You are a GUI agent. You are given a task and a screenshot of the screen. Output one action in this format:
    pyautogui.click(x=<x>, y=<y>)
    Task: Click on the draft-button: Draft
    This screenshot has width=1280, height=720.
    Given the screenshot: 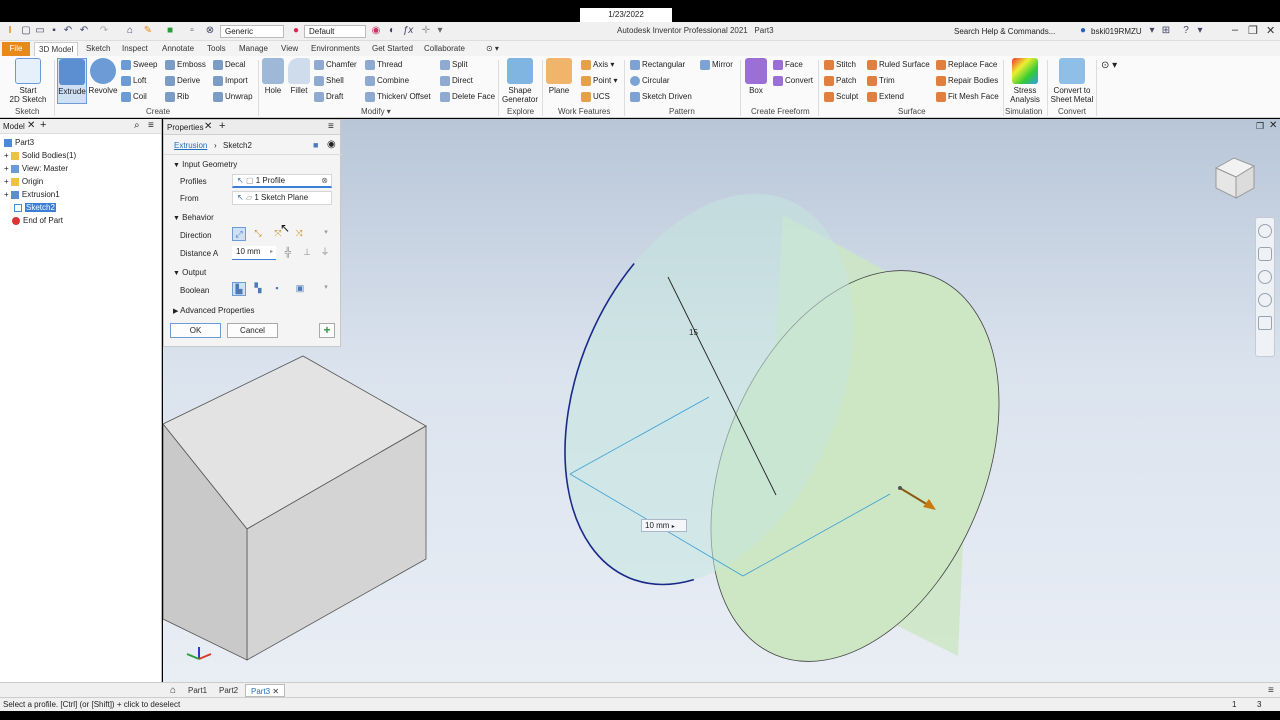 What is the action you would take?
    pyautogui.click(x=328, y=97)
    